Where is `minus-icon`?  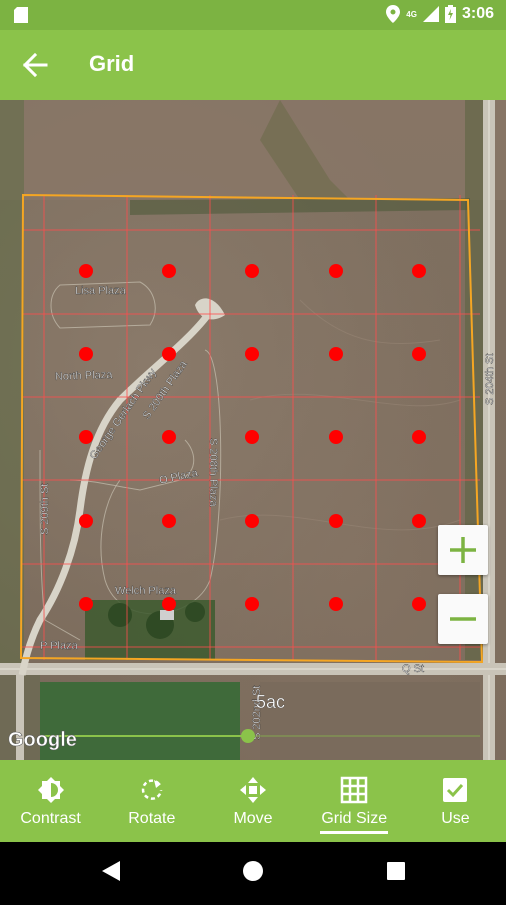
minus-icon is located at coordinates (463, 619).